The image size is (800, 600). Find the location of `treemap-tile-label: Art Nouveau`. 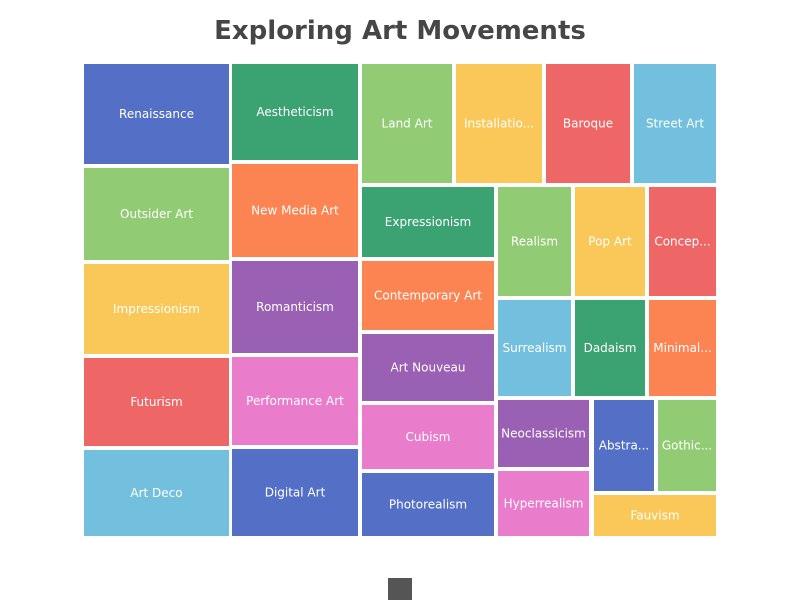

treemap-tile-label: Art Nouveau is located at coordinates (427, 368).